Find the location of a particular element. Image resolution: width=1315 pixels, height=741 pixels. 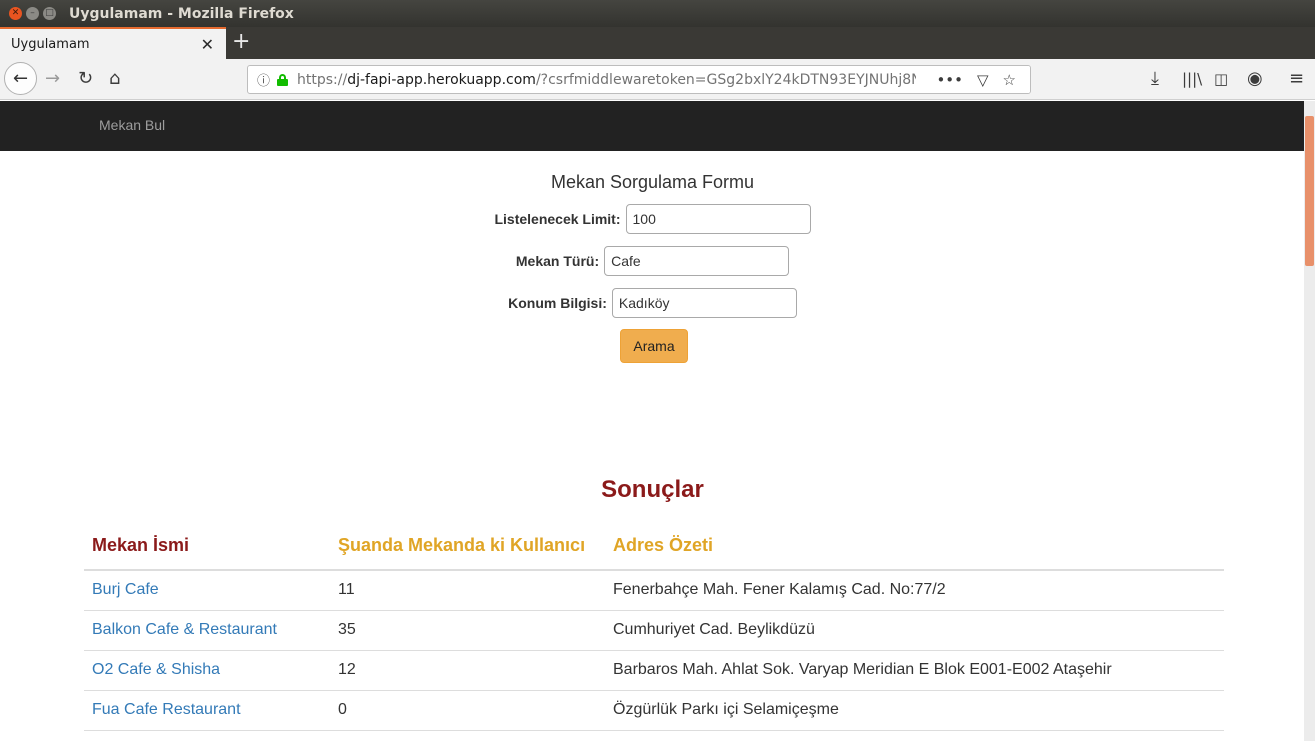

user-count: 35 is located at coordinates (467, 630).